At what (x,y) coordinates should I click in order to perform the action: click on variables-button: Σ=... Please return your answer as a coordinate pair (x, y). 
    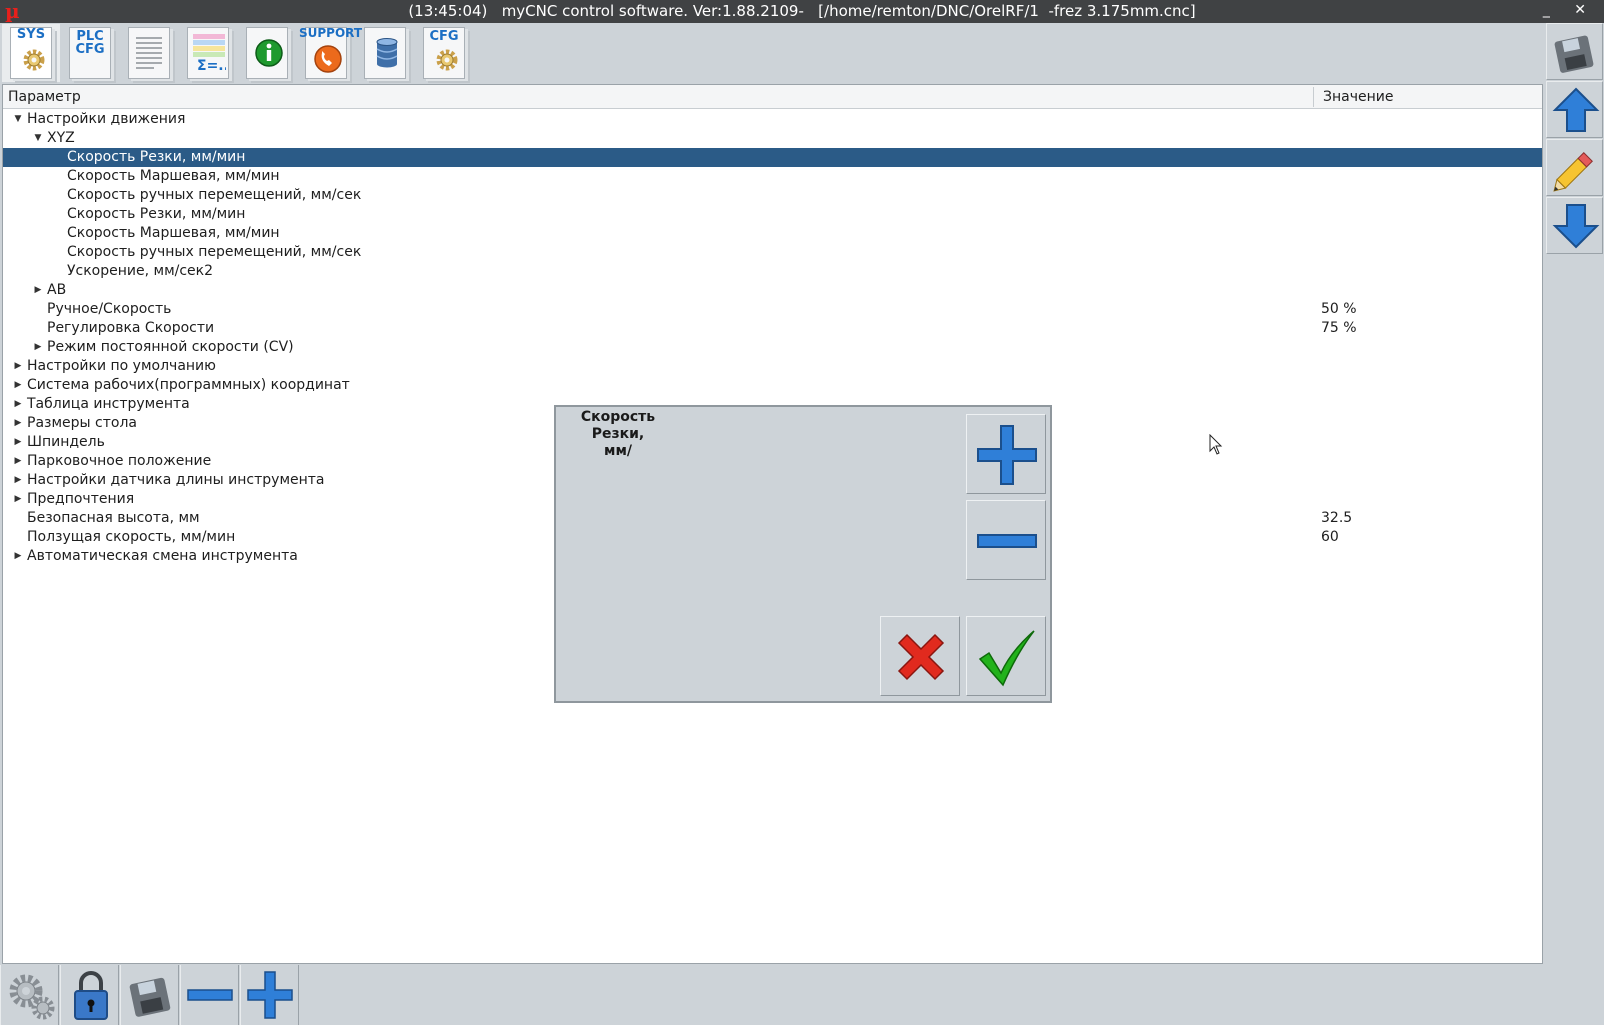
    Looking at the image, I should click on (208, 53).